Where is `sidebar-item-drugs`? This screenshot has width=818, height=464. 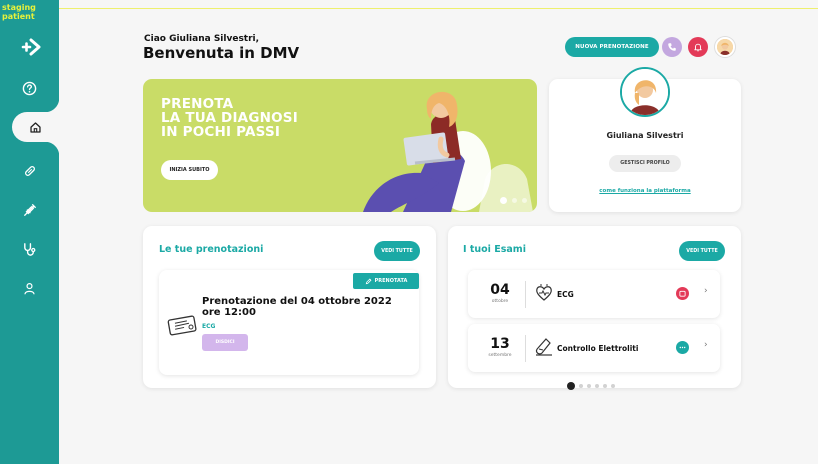
sidebar-item-drugs is located at coordinates (29, 171).